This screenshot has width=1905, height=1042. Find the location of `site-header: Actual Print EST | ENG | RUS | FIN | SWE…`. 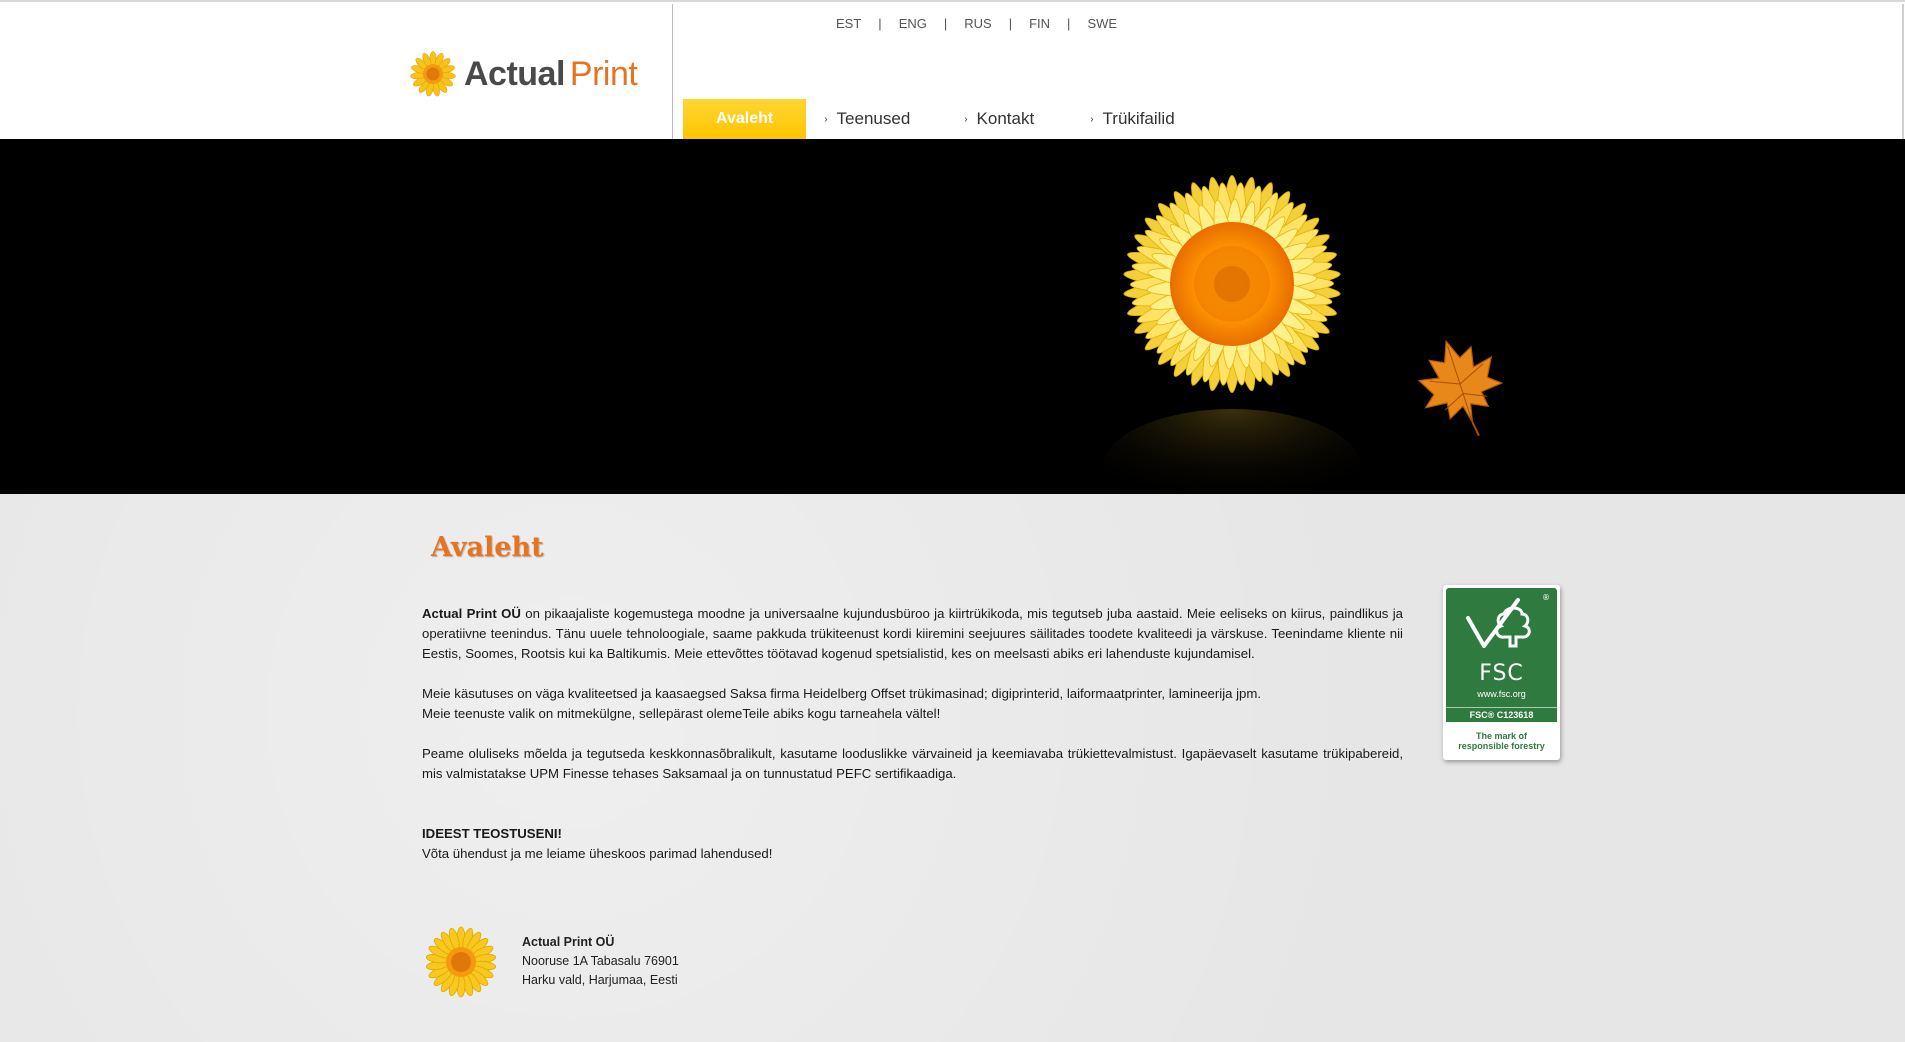

site-header: Actual Print EST | ENG | RUS | FIN | SWE… is located at coordinates (952, 70).